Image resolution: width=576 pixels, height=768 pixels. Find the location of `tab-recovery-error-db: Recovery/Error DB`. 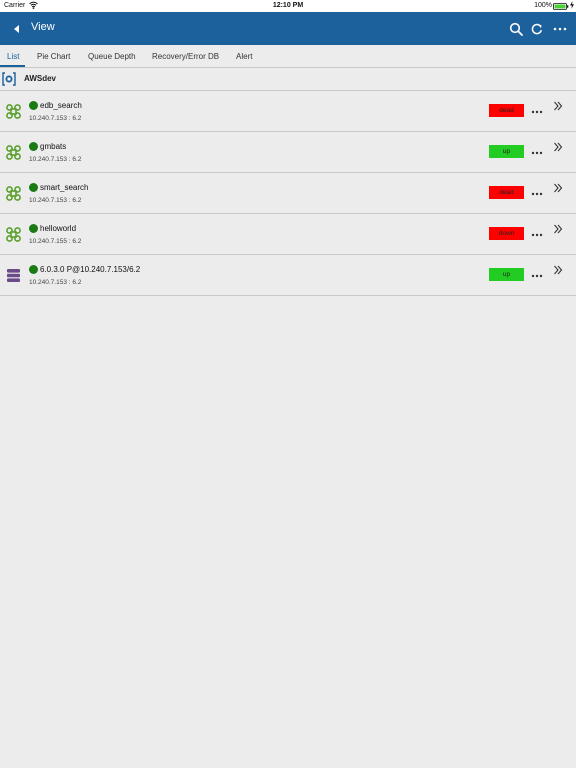

tab-recovery-error-db: Recovery/Error DB is located at coordinates (185, 56).